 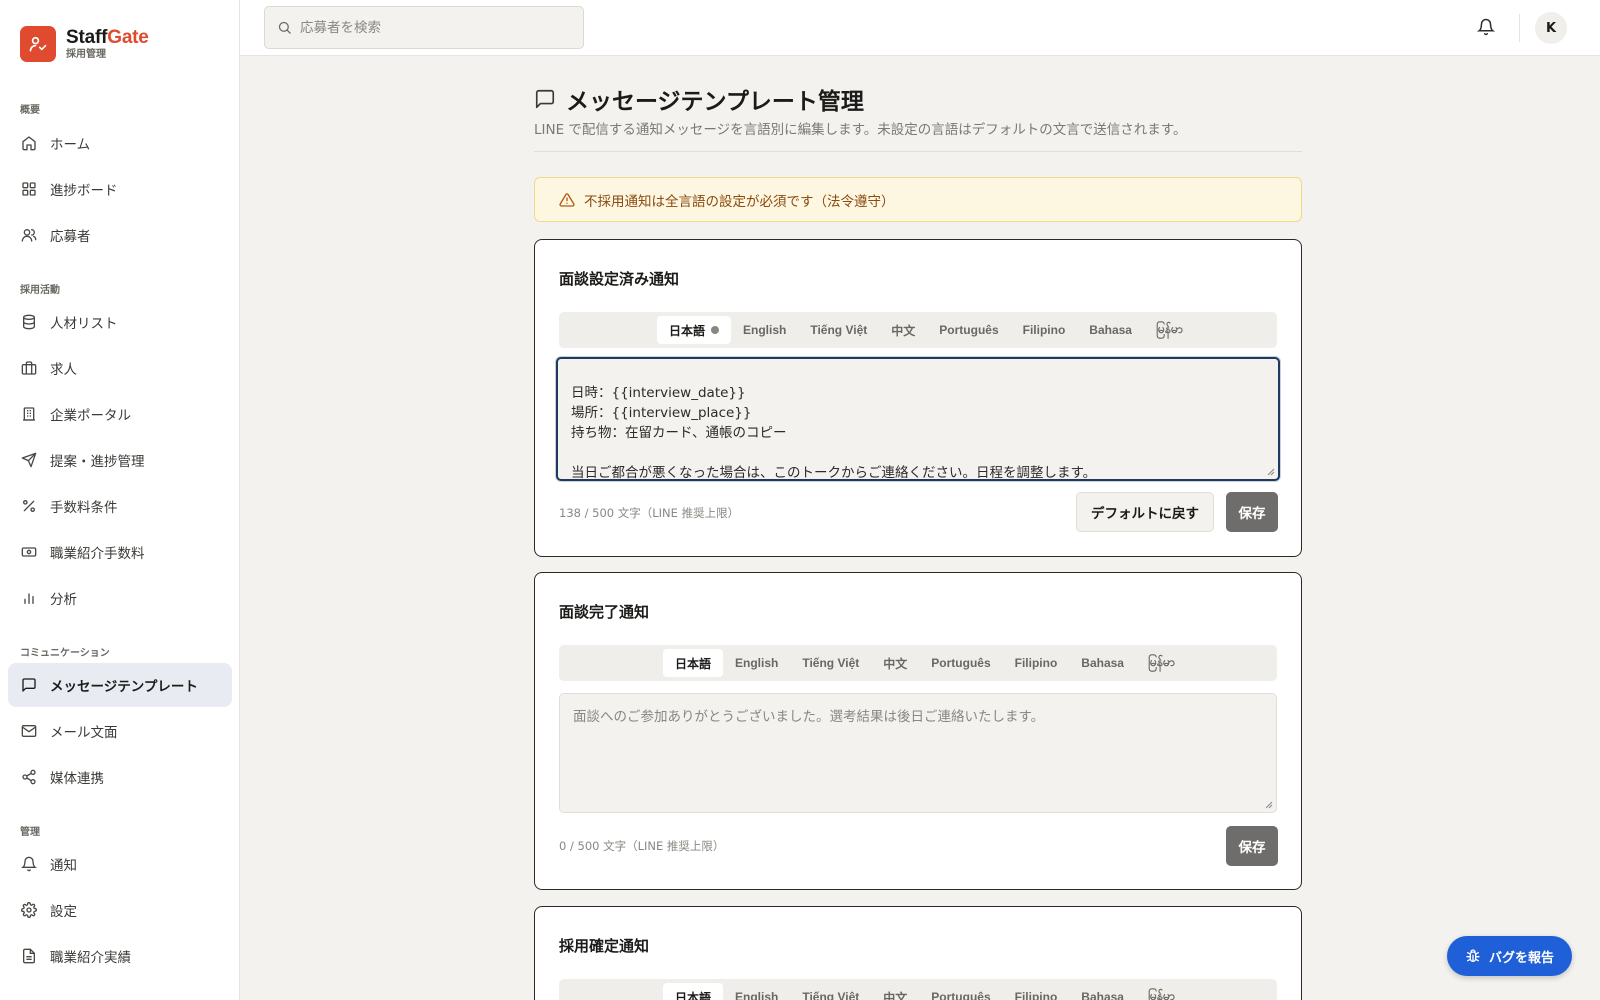 I want to click on character-counter: 0 / 500 文字（LINE 推奨上限）, so click(x=642, y=846).